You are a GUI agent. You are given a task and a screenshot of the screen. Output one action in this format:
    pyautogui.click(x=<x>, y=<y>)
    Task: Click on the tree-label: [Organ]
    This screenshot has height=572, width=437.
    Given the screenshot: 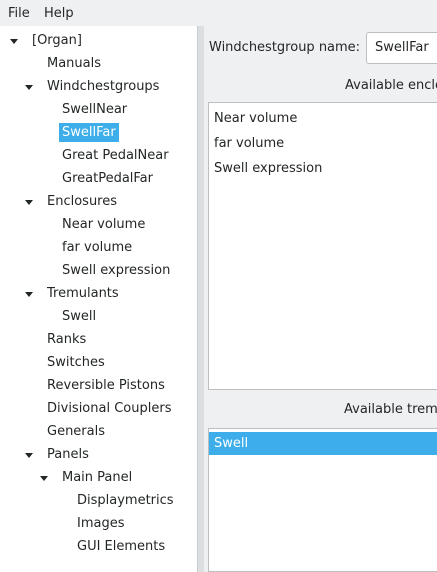 What is the action you would take?
    pyautogui.click(x=57, y=40)
    